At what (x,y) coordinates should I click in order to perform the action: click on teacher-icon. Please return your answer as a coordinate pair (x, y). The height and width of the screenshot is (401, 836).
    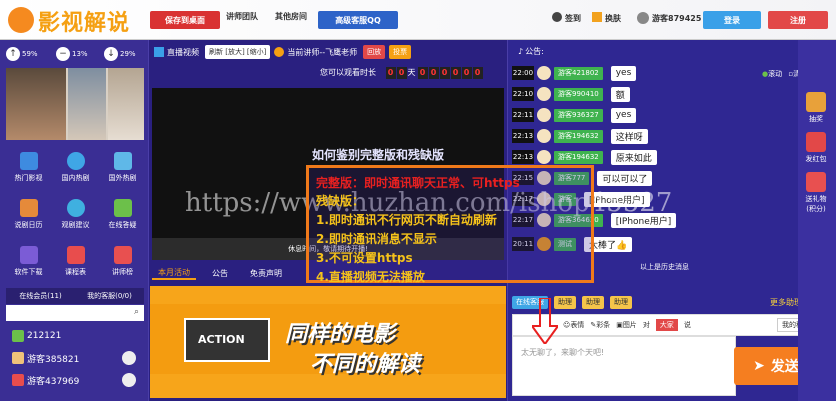
    Looking at the image, I should click on (279, 52).